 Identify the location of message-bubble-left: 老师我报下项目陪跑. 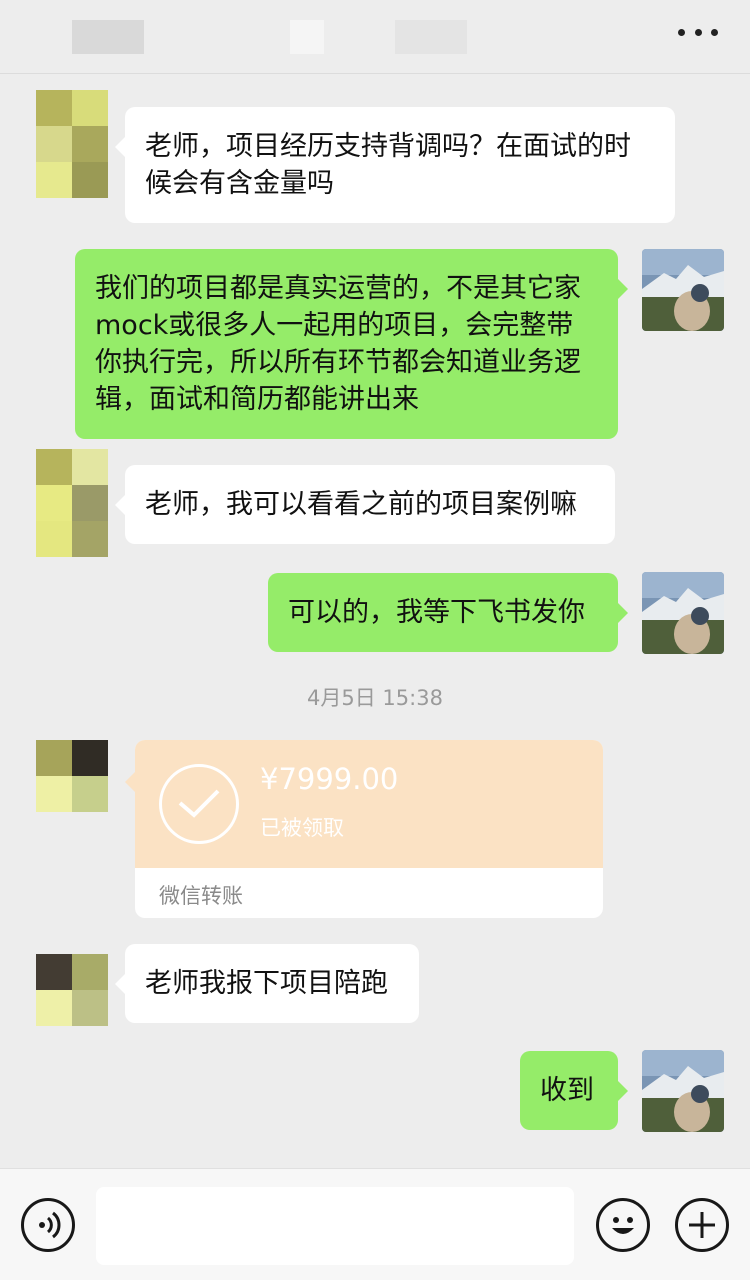
(267, 983).